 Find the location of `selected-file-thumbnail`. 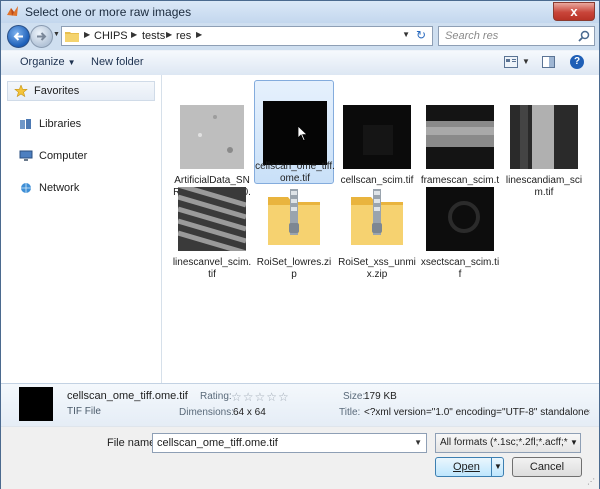

selected-file-thumbnail is located at coordinates (36, 404).